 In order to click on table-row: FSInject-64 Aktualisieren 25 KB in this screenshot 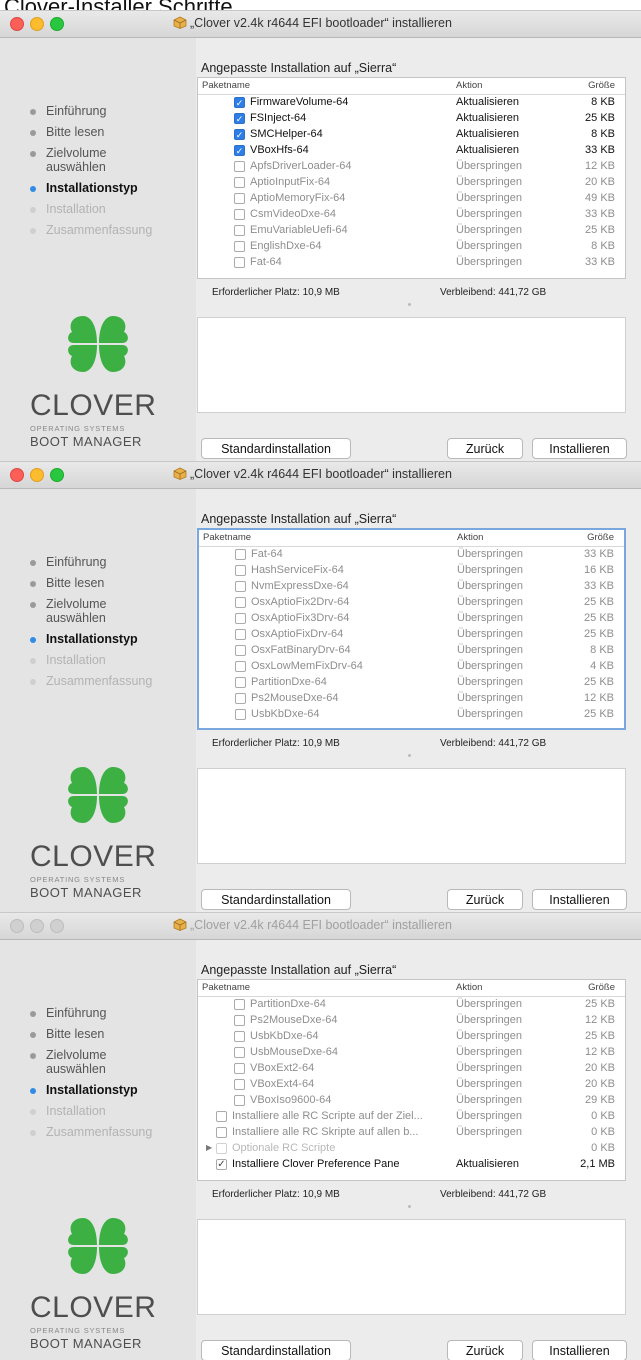, I will do `click(411, 119)`.